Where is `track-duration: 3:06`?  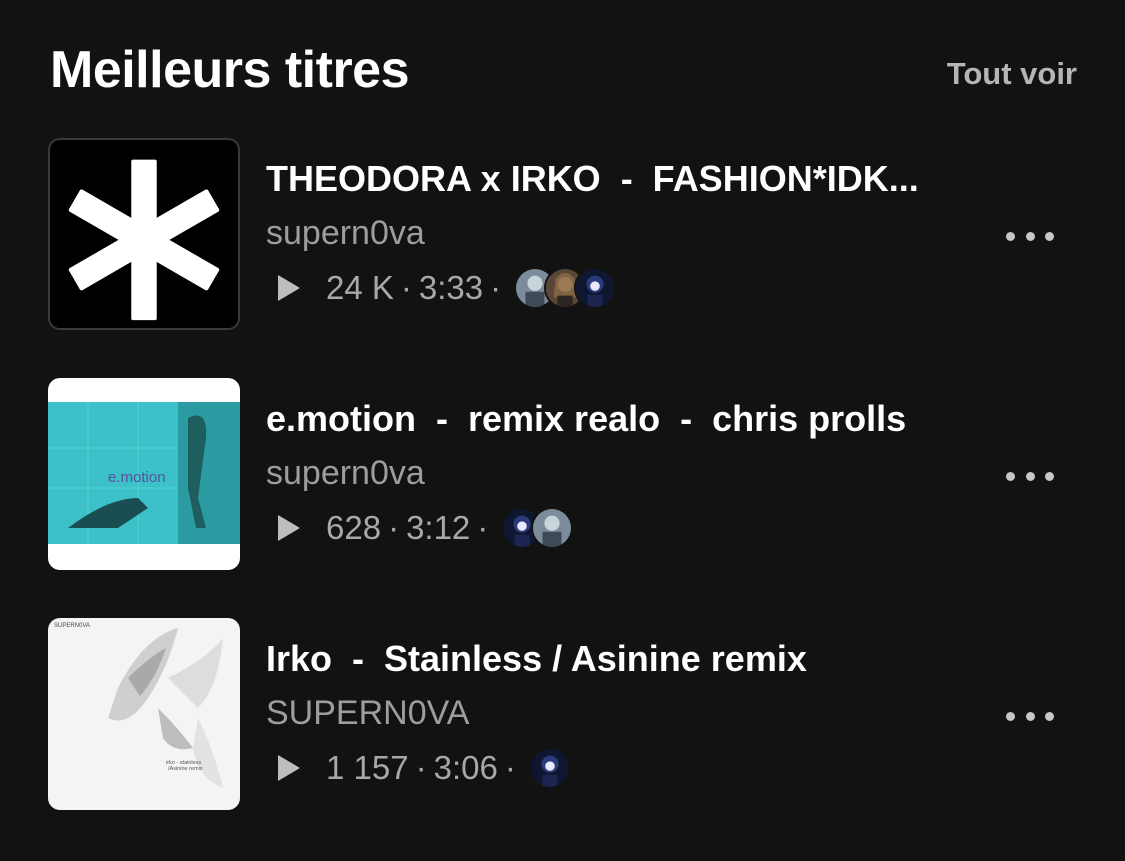 track-duration: 3:06 is located at coordinates (465, 767).